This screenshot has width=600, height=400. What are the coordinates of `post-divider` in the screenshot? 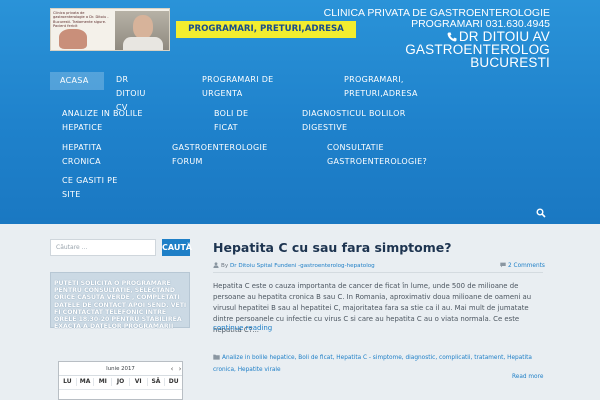 It's located at (378, 272).